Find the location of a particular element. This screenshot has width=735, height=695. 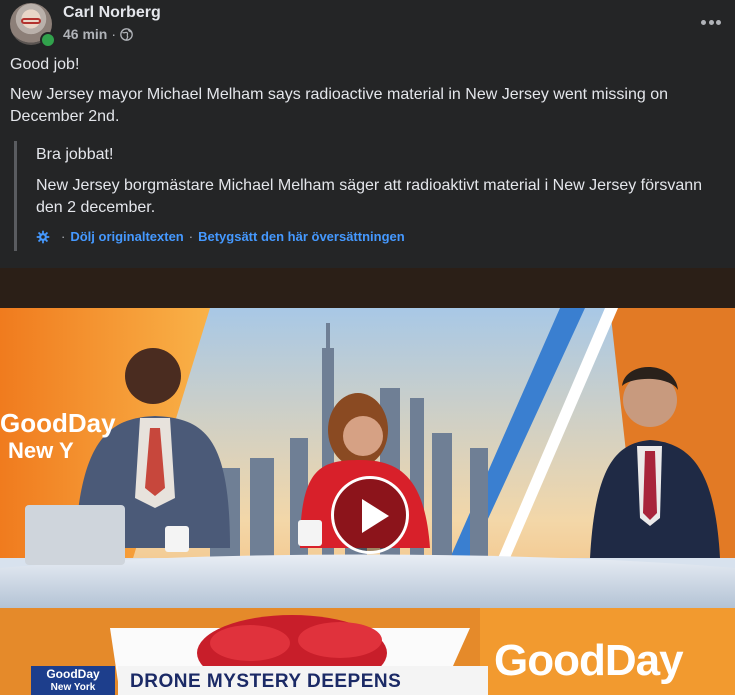

play-triangle is located at coordinates (375, 516).